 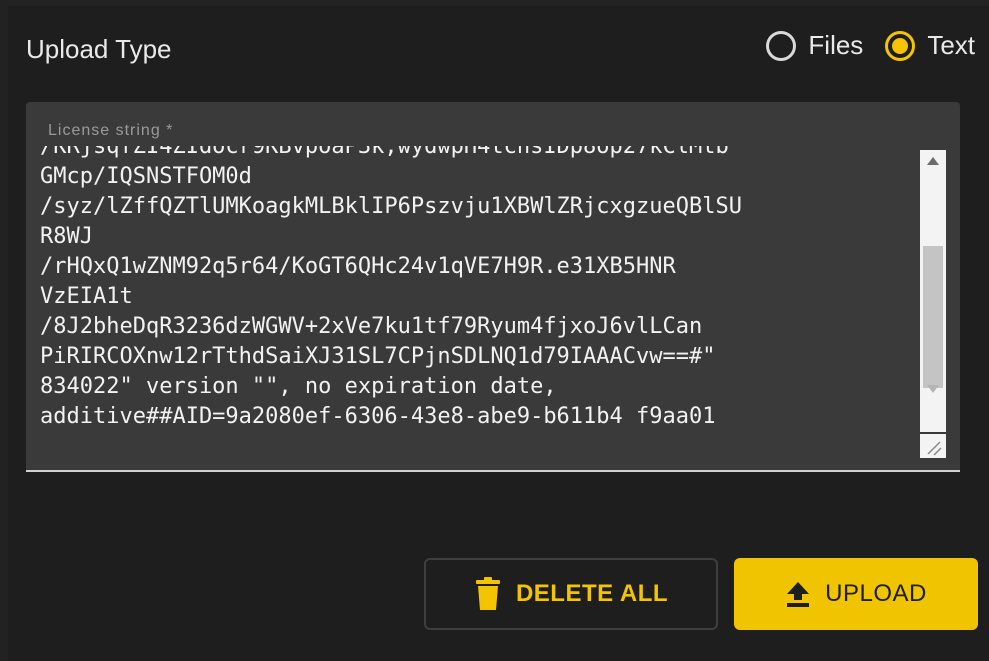 What do you see at coordinates (933, 446) in the screenshot?
I see `resize-grip-icon` at bounding box center [933, 446].